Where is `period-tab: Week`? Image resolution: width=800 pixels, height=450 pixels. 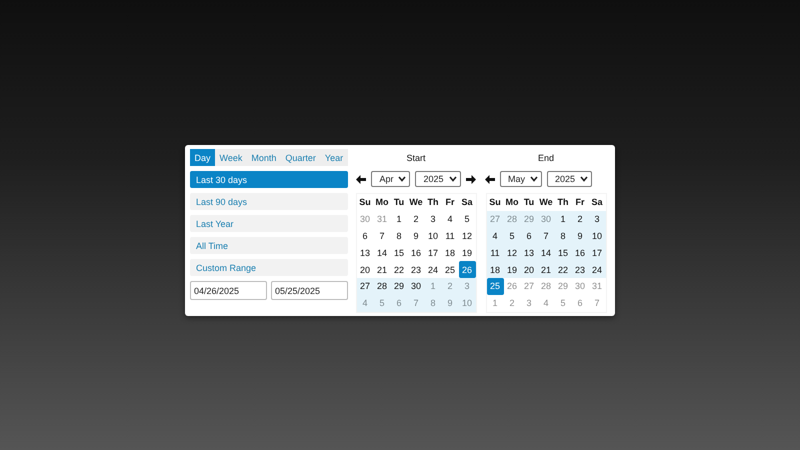
period-tab: Week is located at coordinates (231, 157).